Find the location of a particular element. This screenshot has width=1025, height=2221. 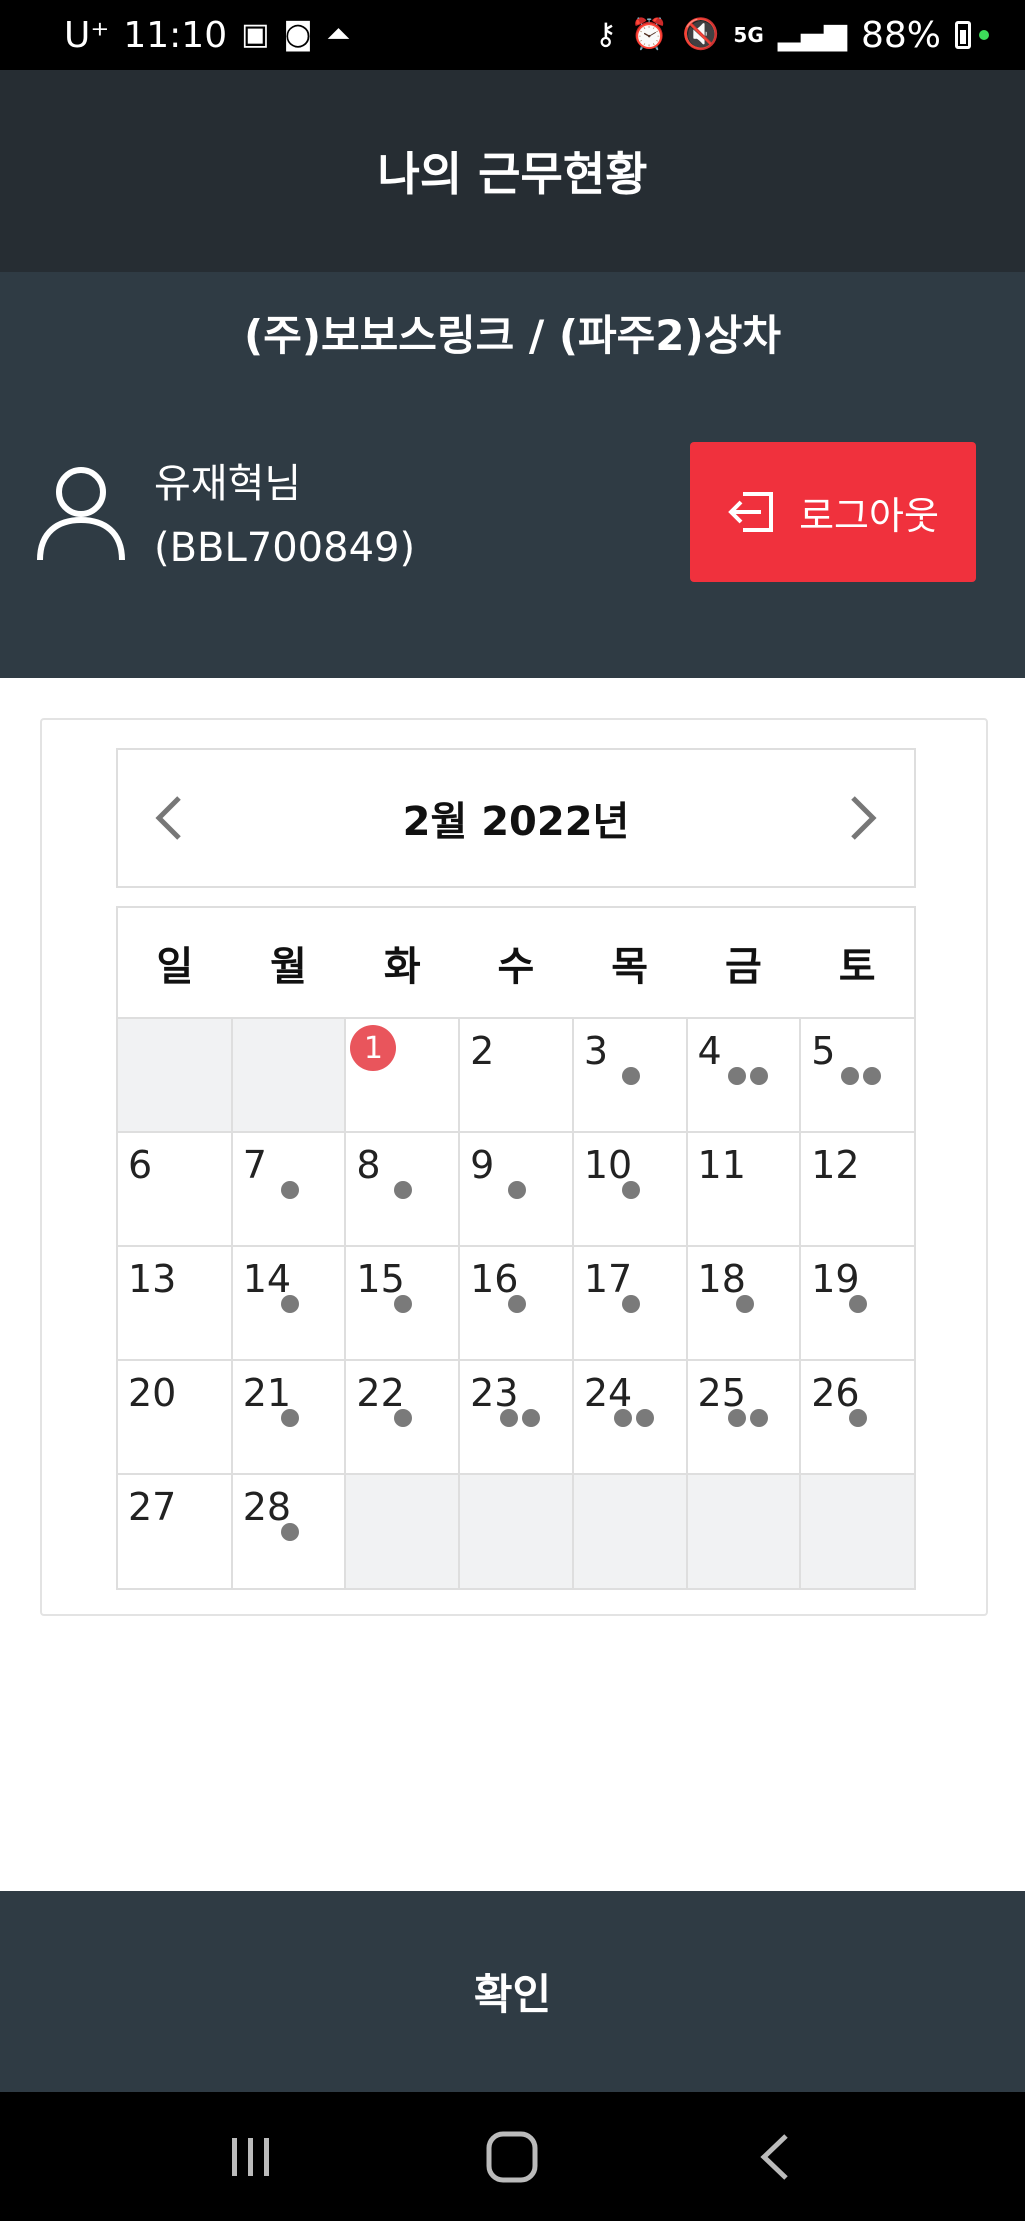

prev-month-button is located at coordinates (168, 818).